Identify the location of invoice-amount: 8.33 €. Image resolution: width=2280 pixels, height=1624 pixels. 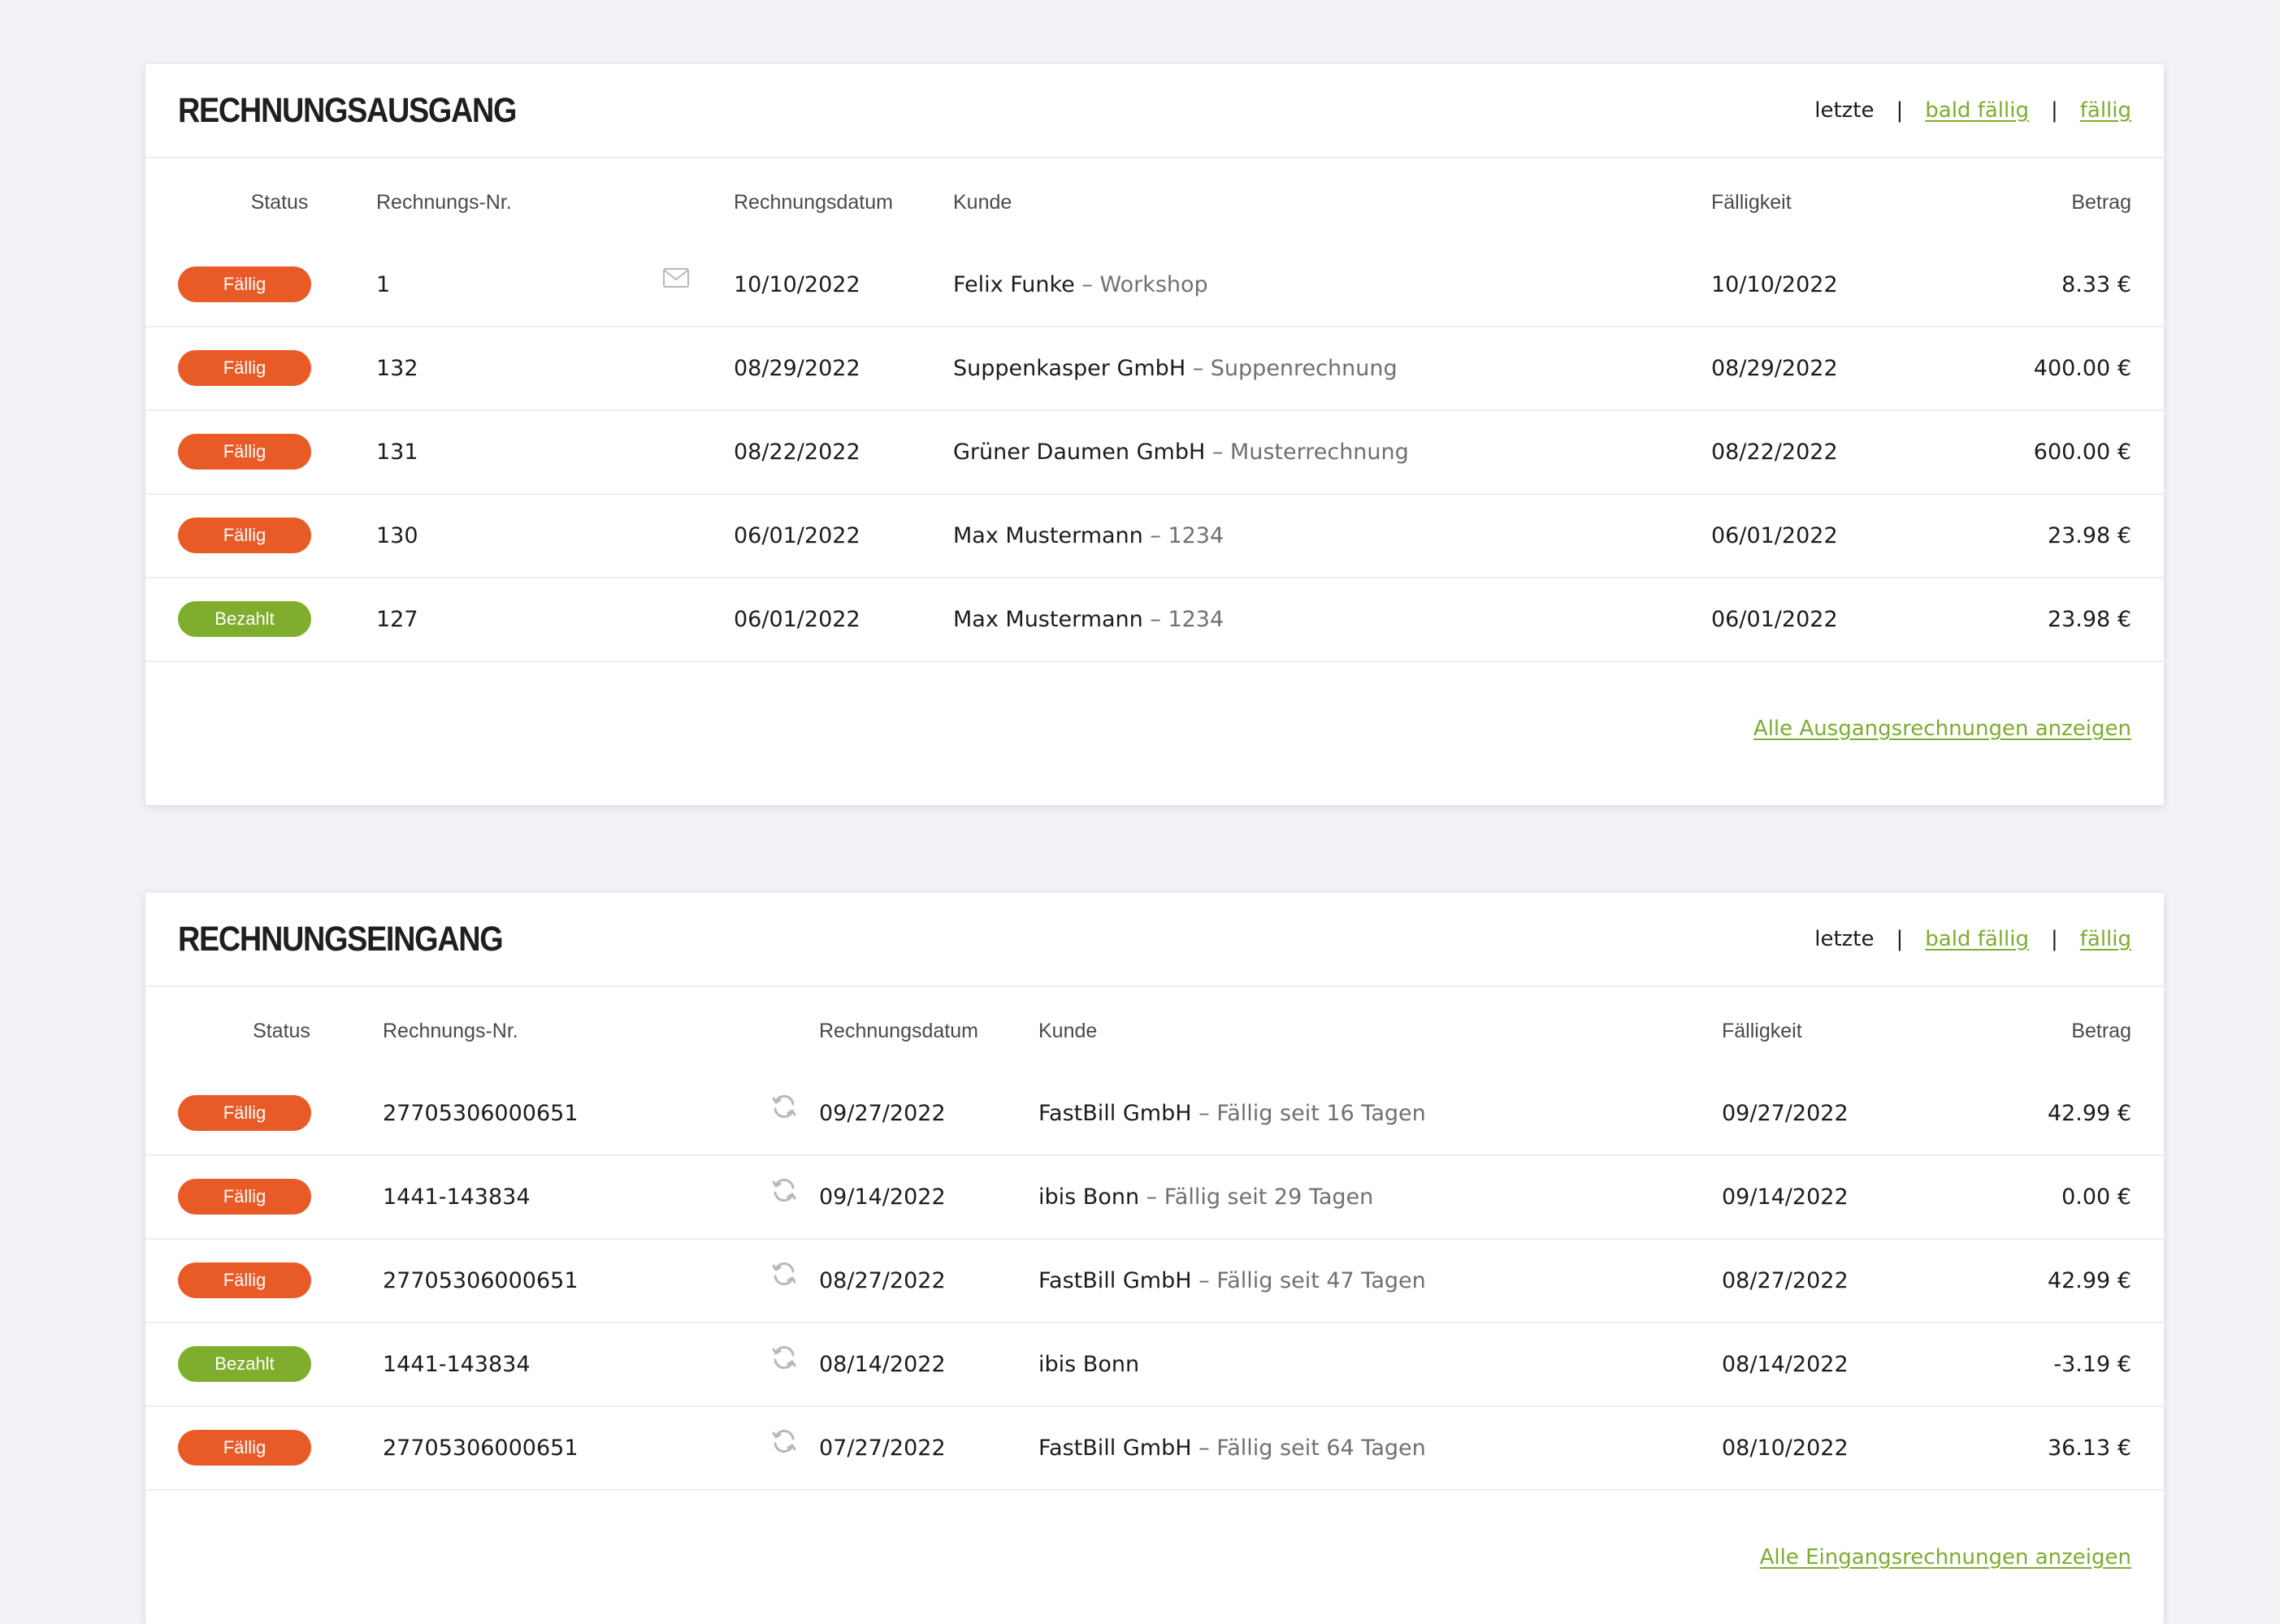
(2096, 284).